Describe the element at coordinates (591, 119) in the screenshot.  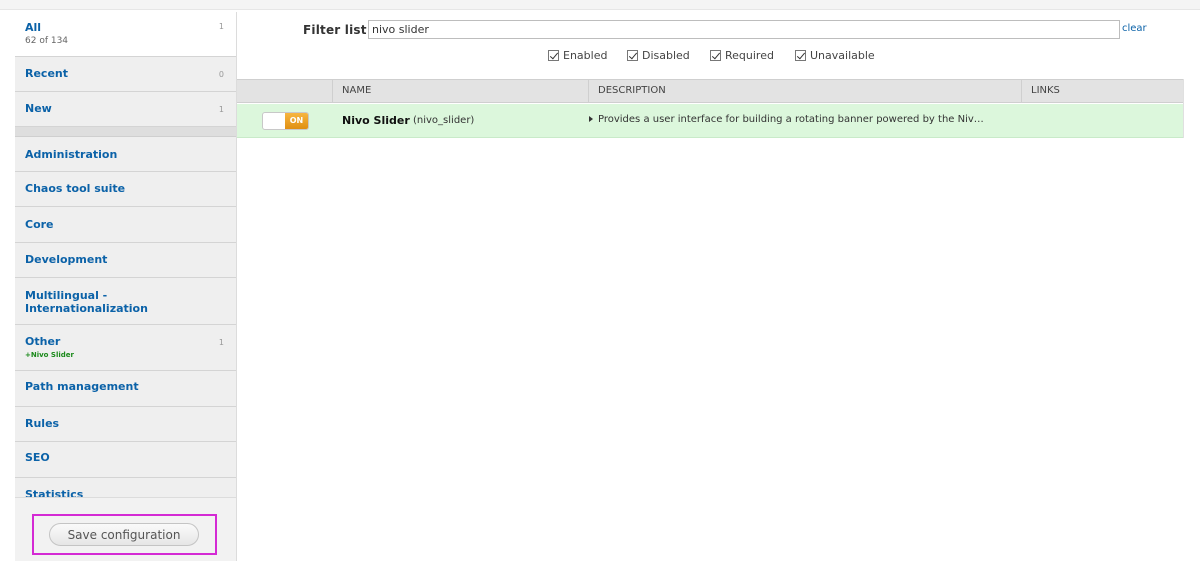
I see `expand-arrow-icon` at that location.